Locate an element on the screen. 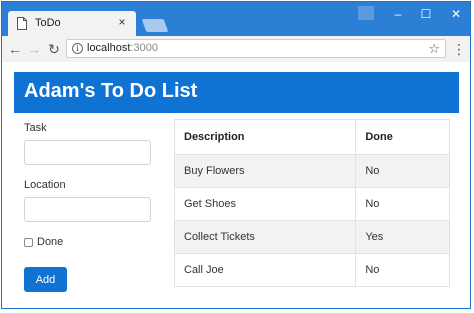  table-header-row: Description Done is located at coordinates (311, 137).